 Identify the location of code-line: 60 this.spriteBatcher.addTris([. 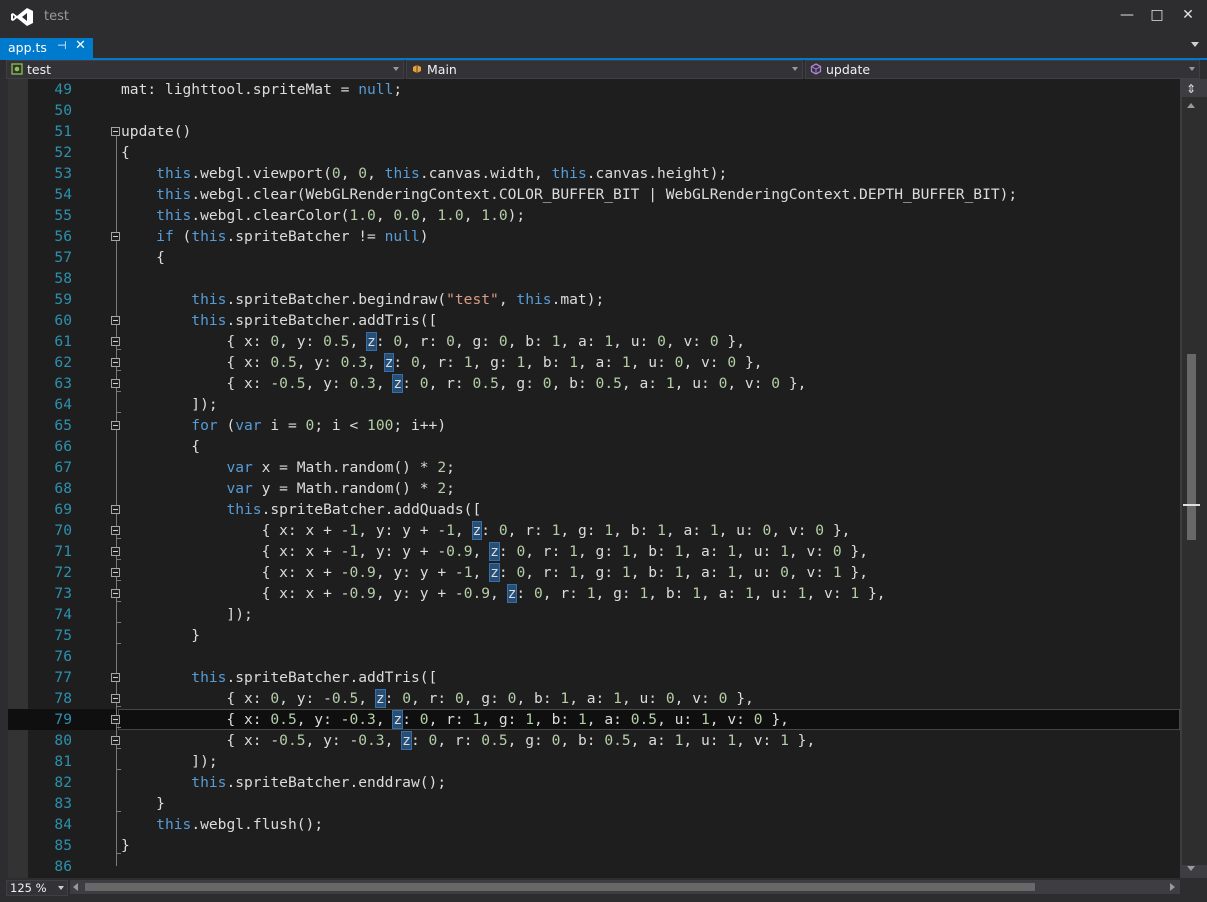
(594, 320).